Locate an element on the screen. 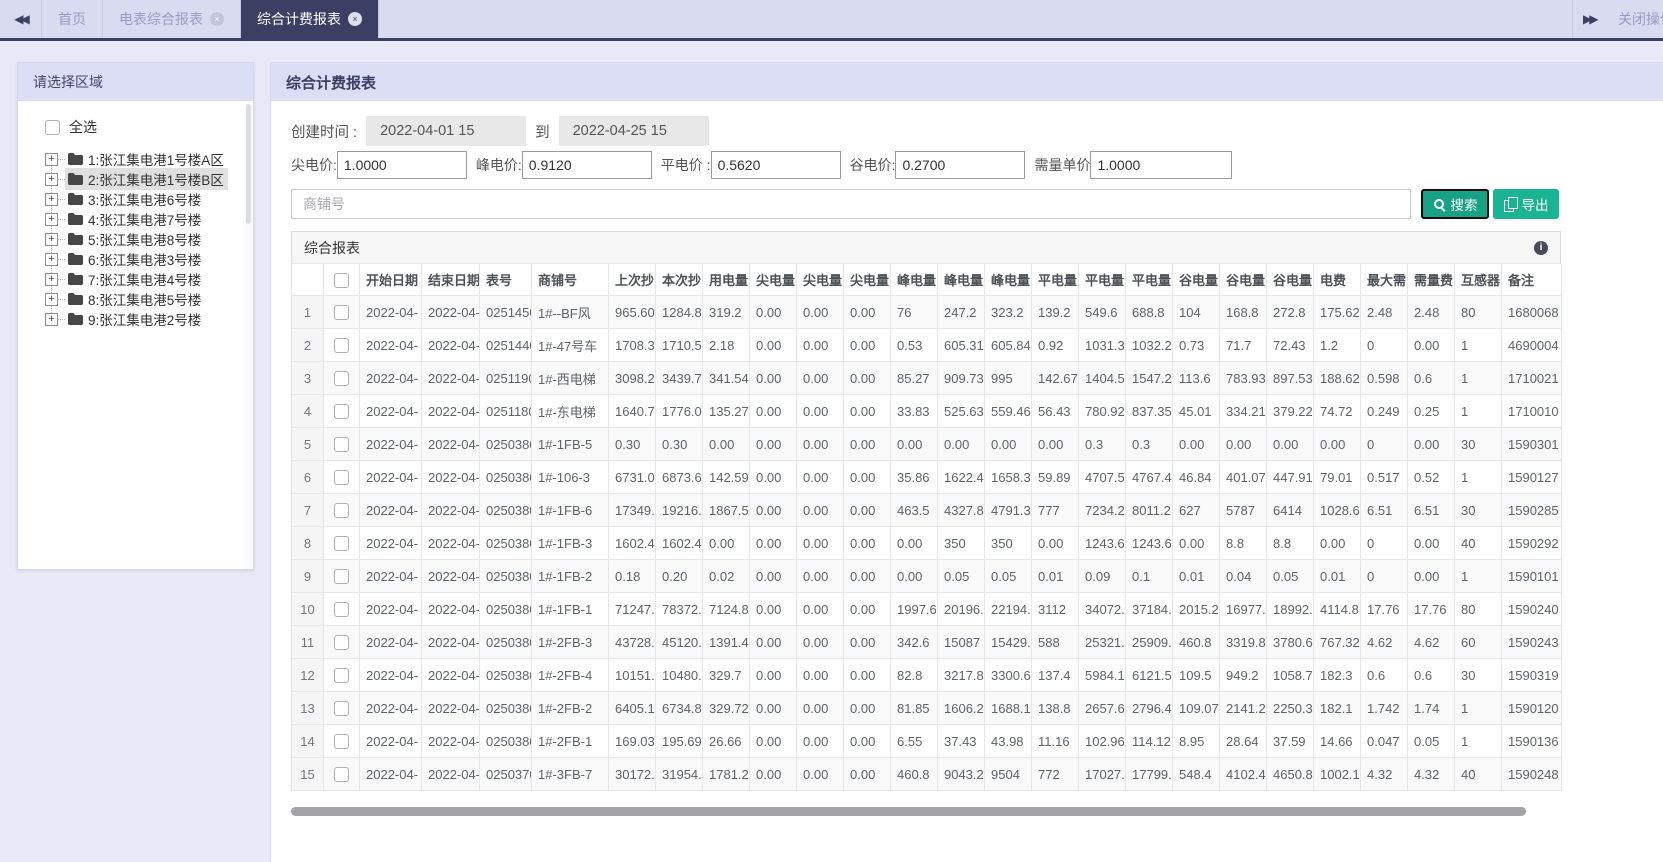 Image resolution: width=1663 pixels, height=862 pixels. info-icon: i is located at coordinates (1541, 247).